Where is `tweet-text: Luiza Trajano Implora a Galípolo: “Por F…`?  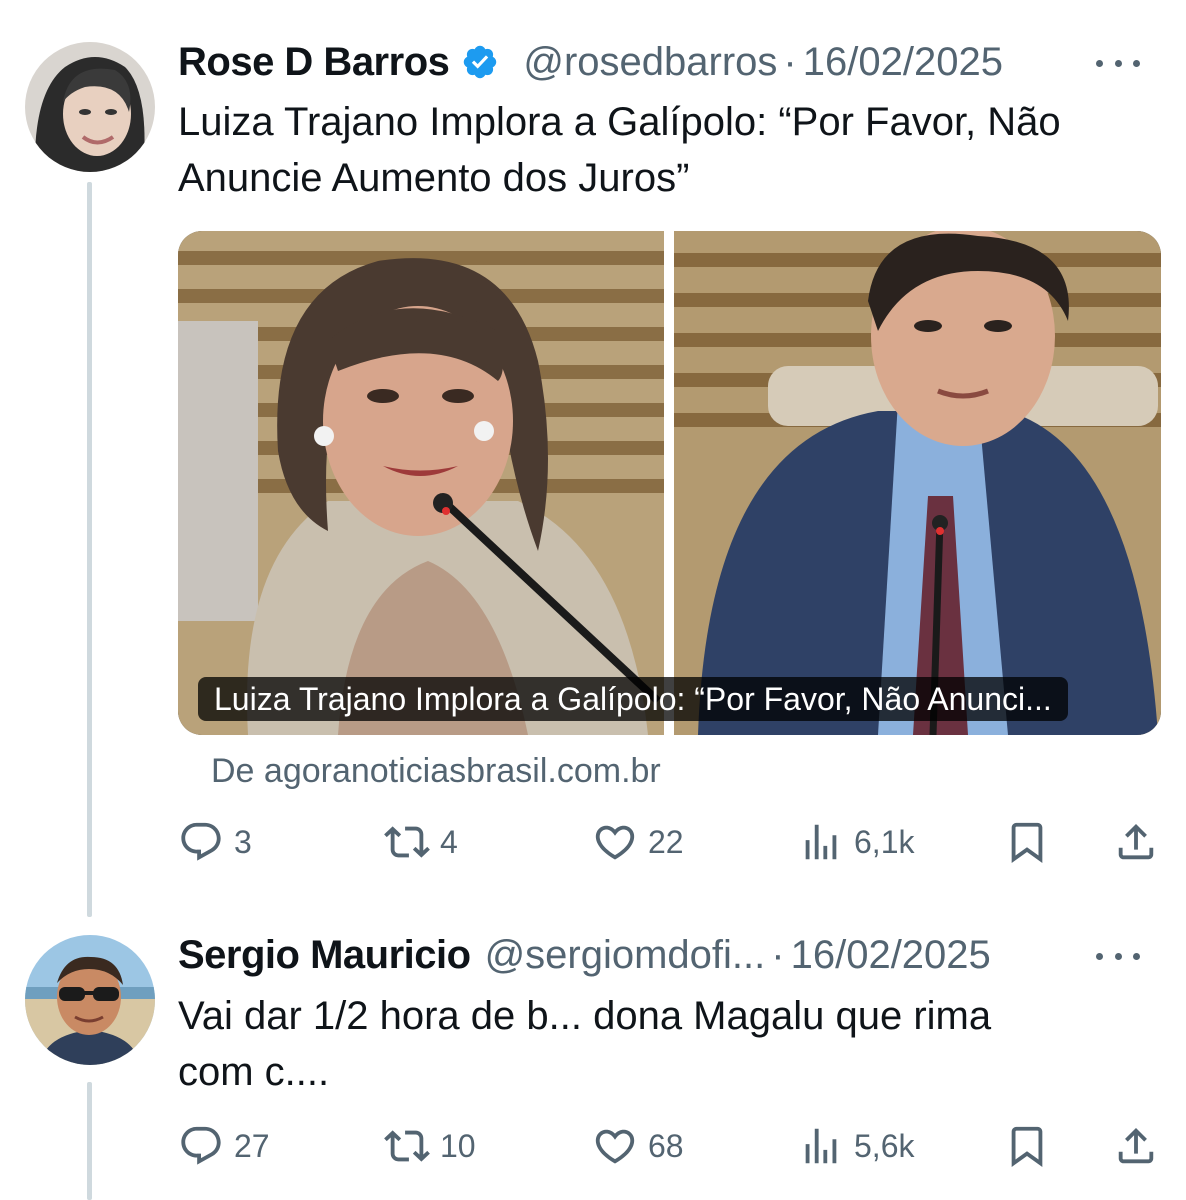
tweet-text: Luiza Trajano Implora a Galípolo: “Por F… is located at coordinates (619, 150).